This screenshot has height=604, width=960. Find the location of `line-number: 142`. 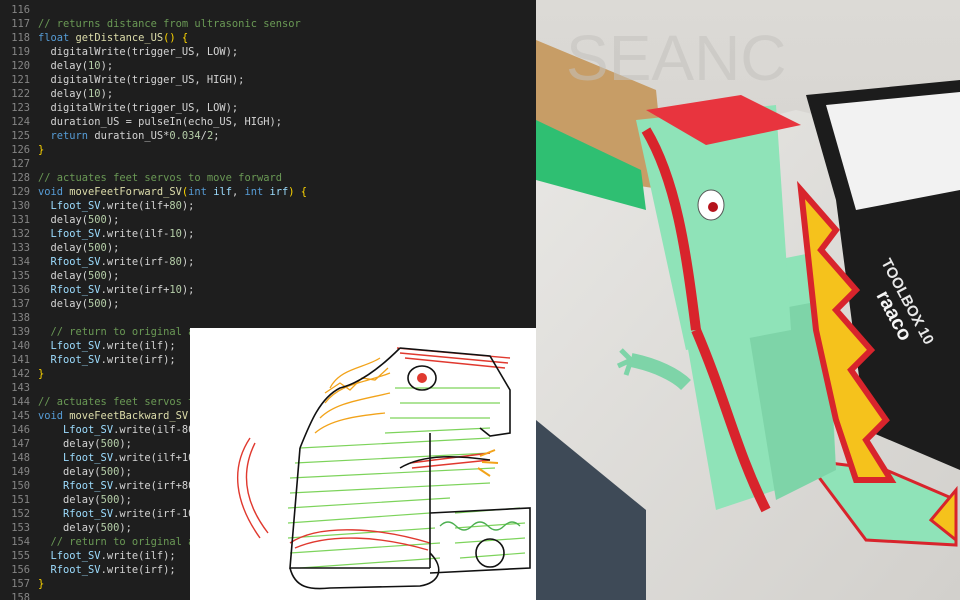

line-number: 142 is located at coordinates (20, 374).